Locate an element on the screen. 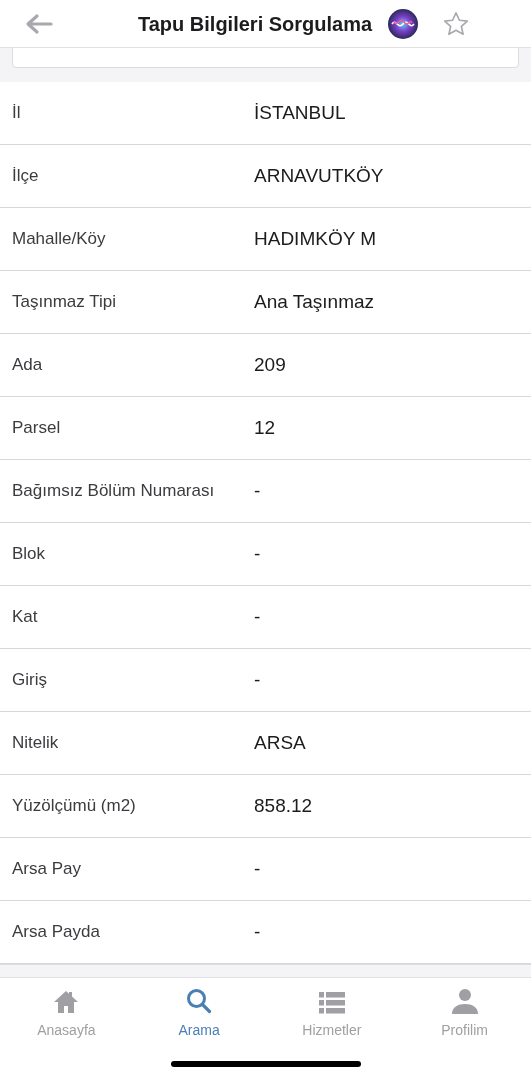 This screenshot has width=531, height=1080. field-label: Arsa Payda is located at coordinates (56, 932).